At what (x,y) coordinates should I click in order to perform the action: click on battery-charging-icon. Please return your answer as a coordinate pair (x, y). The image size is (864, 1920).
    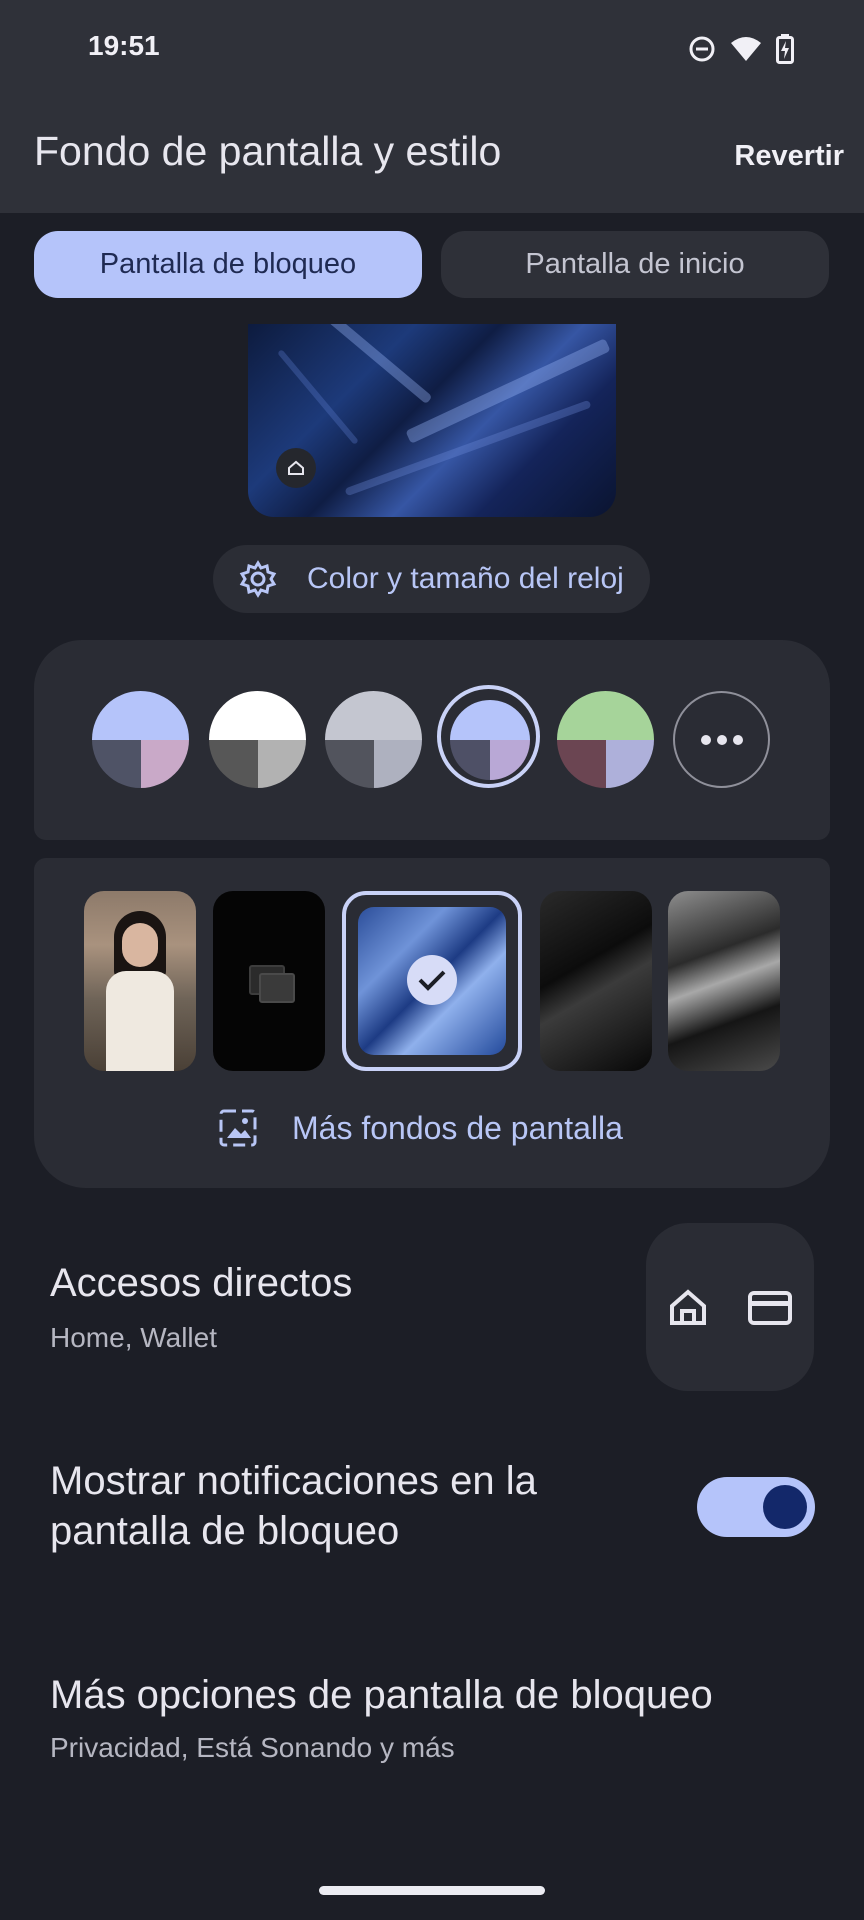
    Looking at the image, I should click on (785, 49).